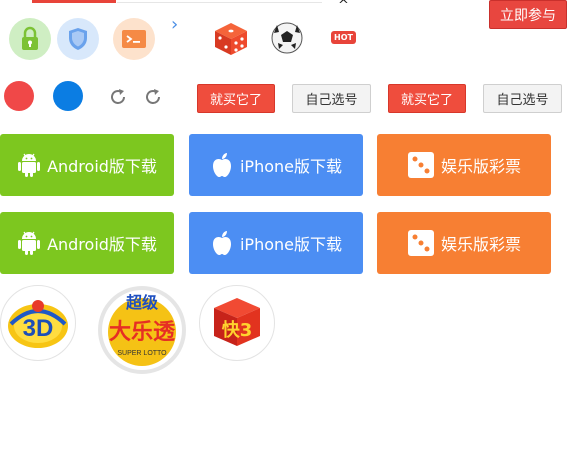 The image size is (568, 473). What do you see at coordinates (38, 328) in the screenshot?
I see `3d-logo-text: 3D` at bounding box center [38, 328].